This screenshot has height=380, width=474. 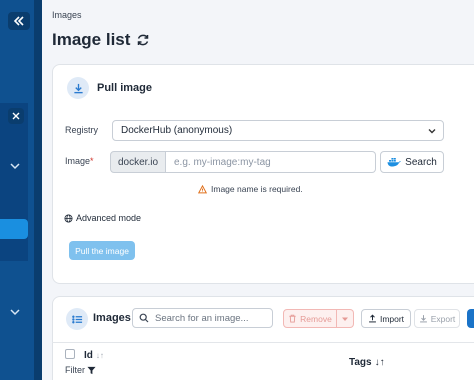 I want to click on collapse-sidebar-button, so click(x=19, y=21).